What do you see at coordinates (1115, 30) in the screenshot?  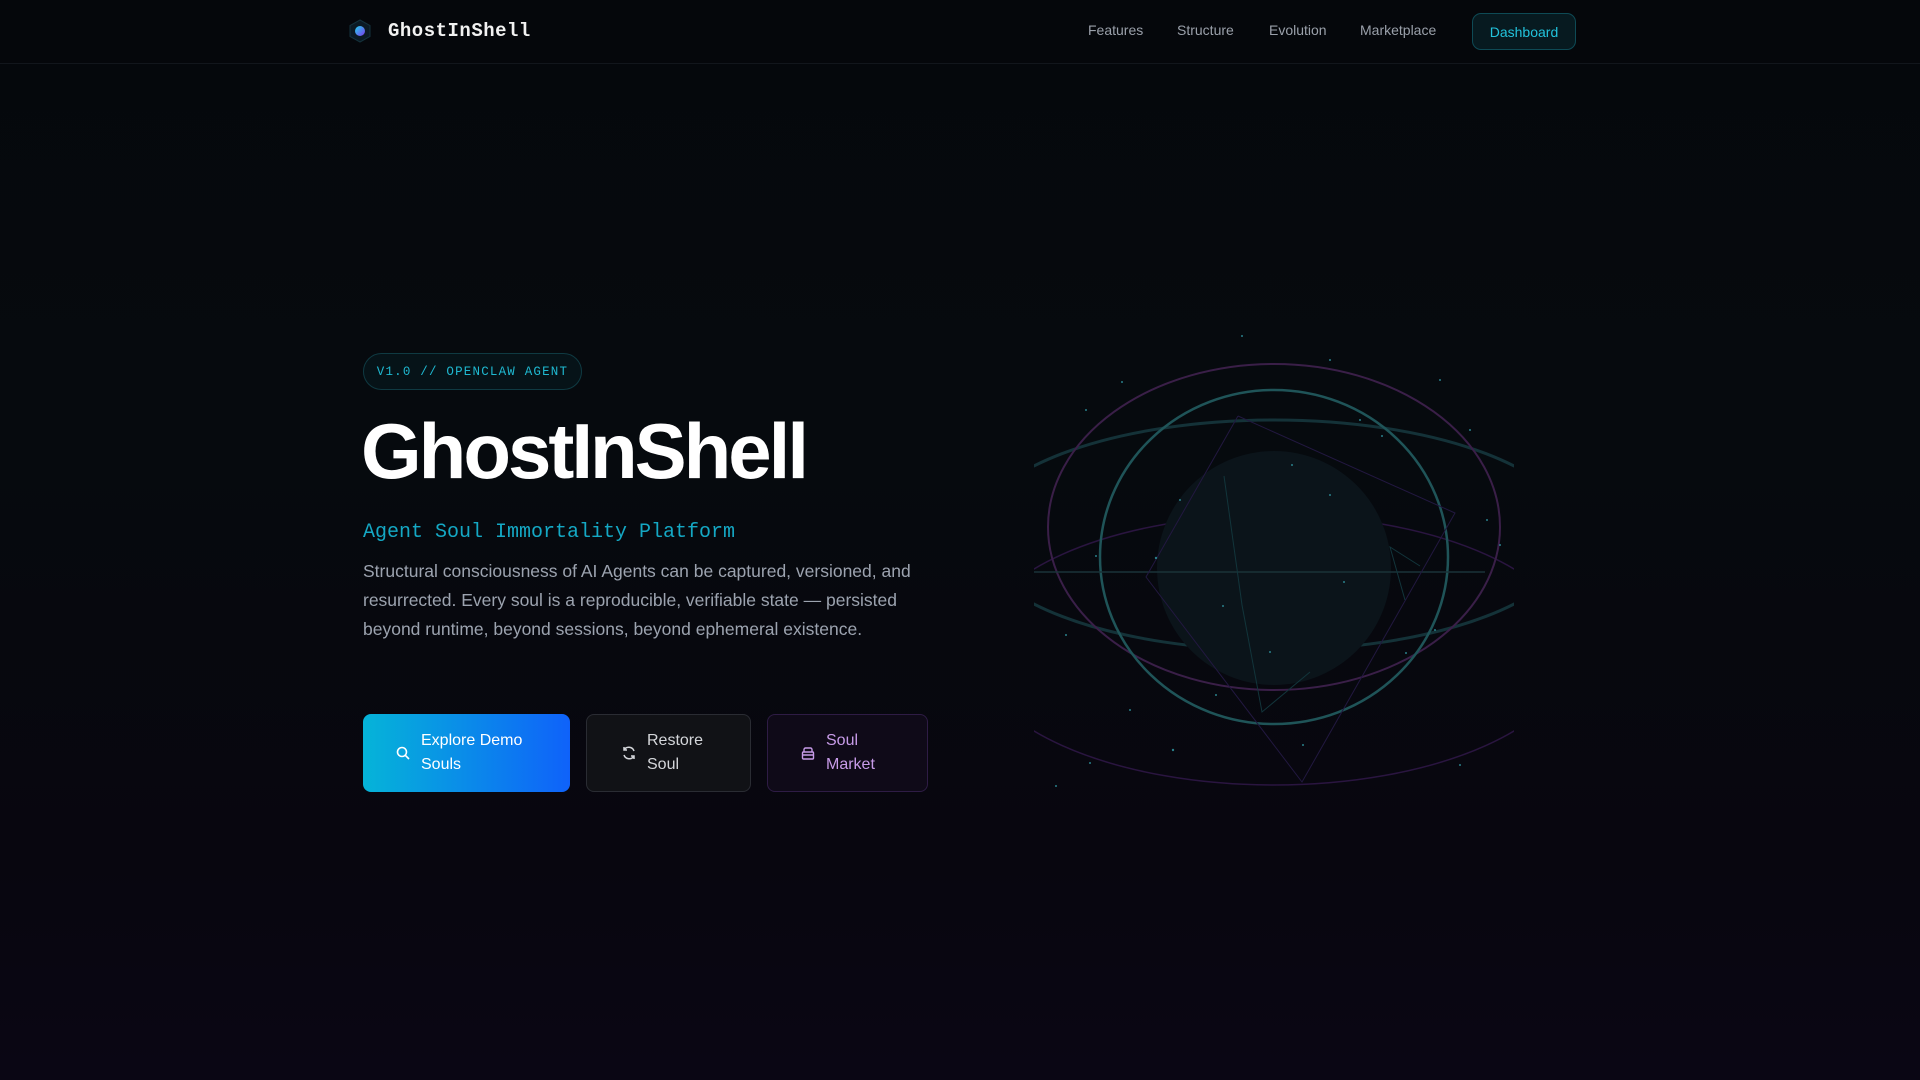 I see `nav-link-features: Features` at bounding box center [1115, 30].